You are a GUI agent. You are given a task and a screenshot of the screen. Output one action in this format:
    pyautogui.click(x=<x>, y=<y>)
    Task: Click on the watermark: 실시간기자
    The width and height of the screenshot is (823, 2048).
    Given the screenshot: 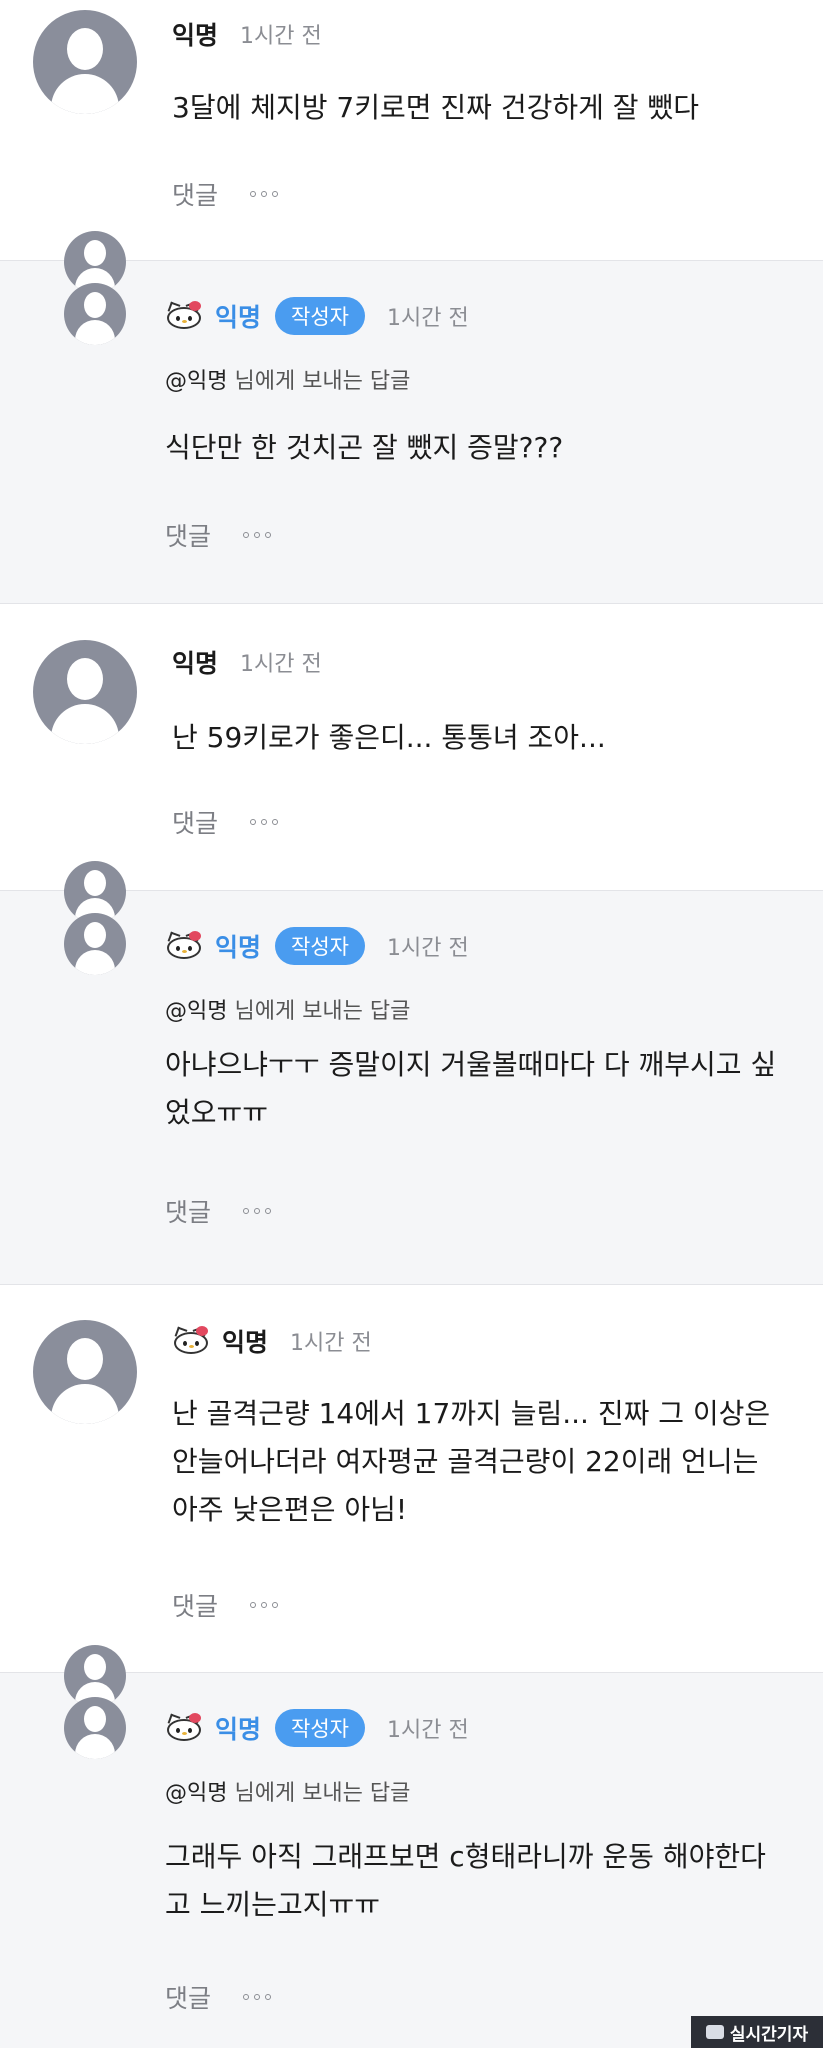 What is the action you would take?
    pyautogui.click(x=757, y=2032)
    